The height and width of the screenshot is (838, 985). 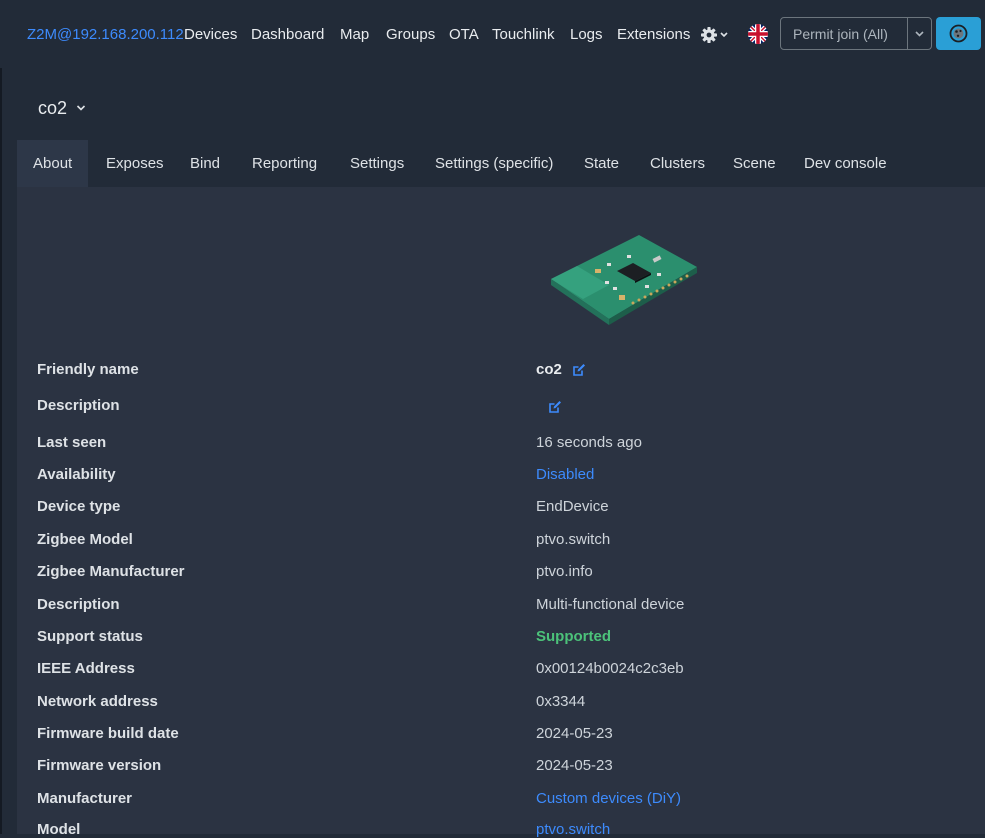 What do you see at coordinates (564, 571) in the screenshot?
I see `value-zigbee-manufacturer: ptvo.info` at bounding box center [564, 571].